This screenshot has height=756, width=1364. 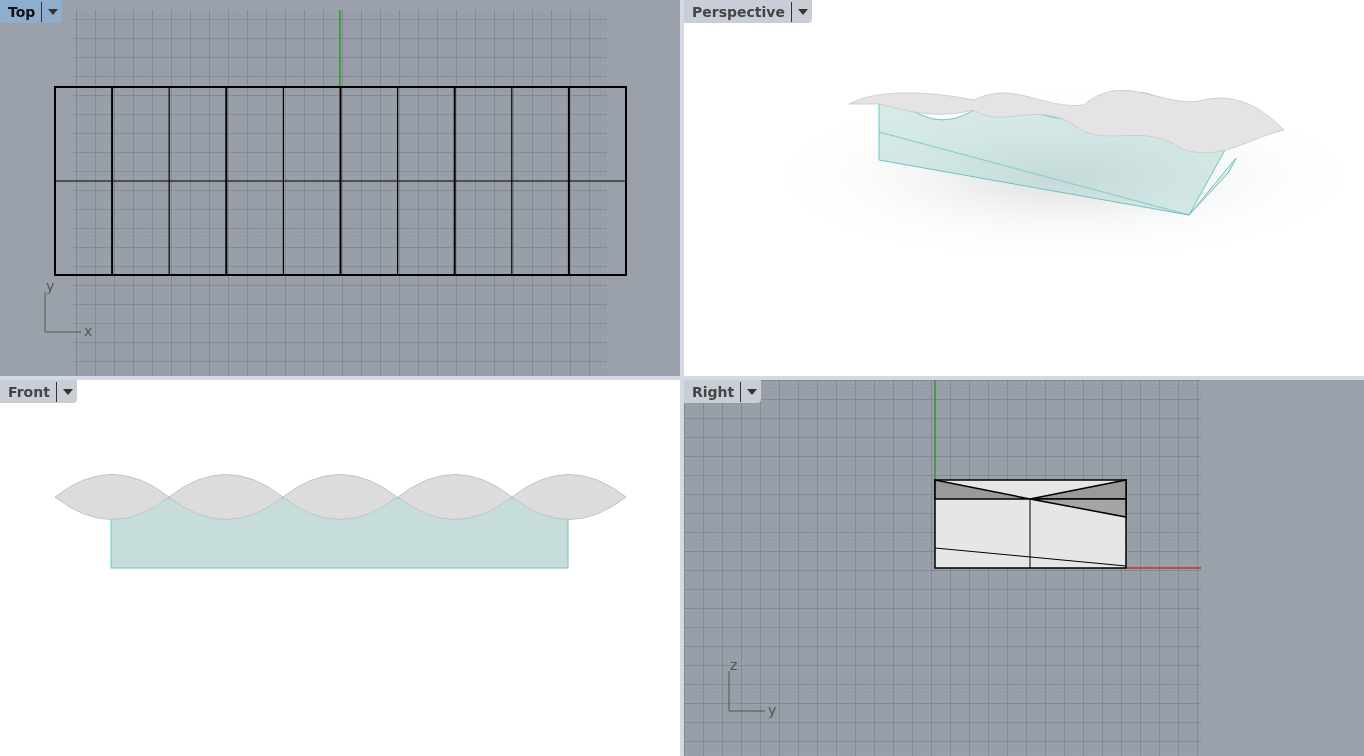 What do you see at coordinates (38, 391) in the screenshot?
I see `viewport-tab: Front` at bounding box center [38, 391].